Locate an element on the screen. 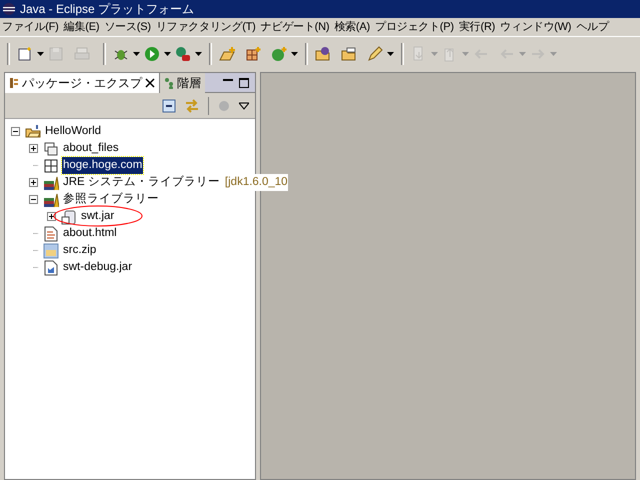  menu-item: 編集(E) is located at coordinates (82, 27).